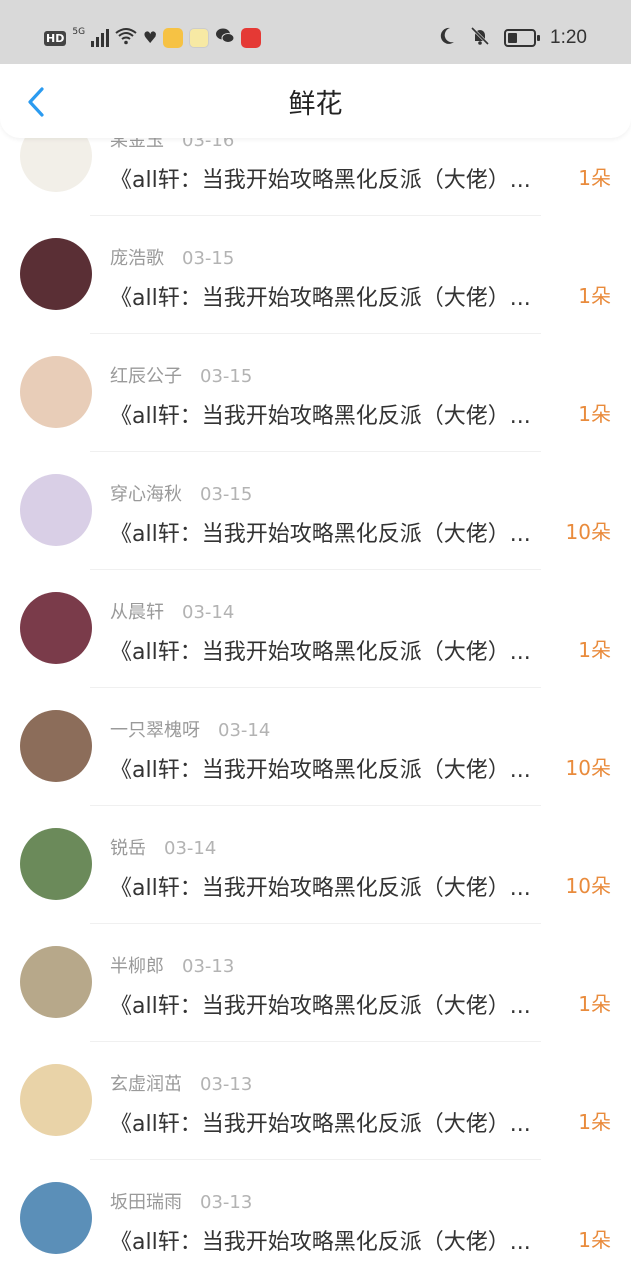 Image resolution: width=631 pixels, height=1280 pixels. What do you see at coordinates (447, 38) in the screenshot?
I see `moon-icon` at bounding box center [447, 38].